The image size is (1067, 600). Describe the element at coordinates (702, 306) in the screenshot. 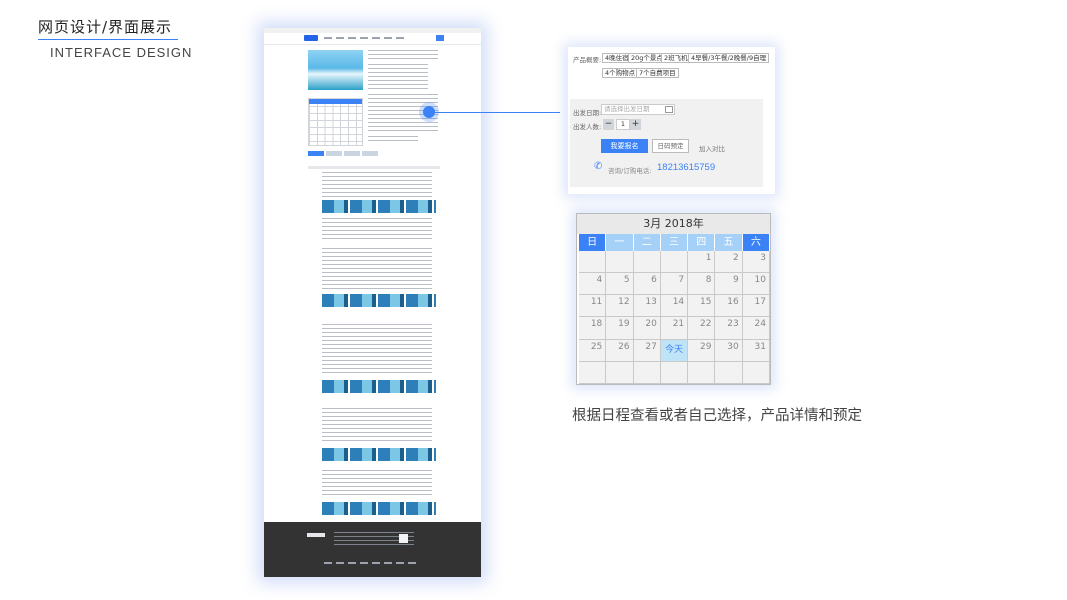

I see `calendar-day: 15` at that location.